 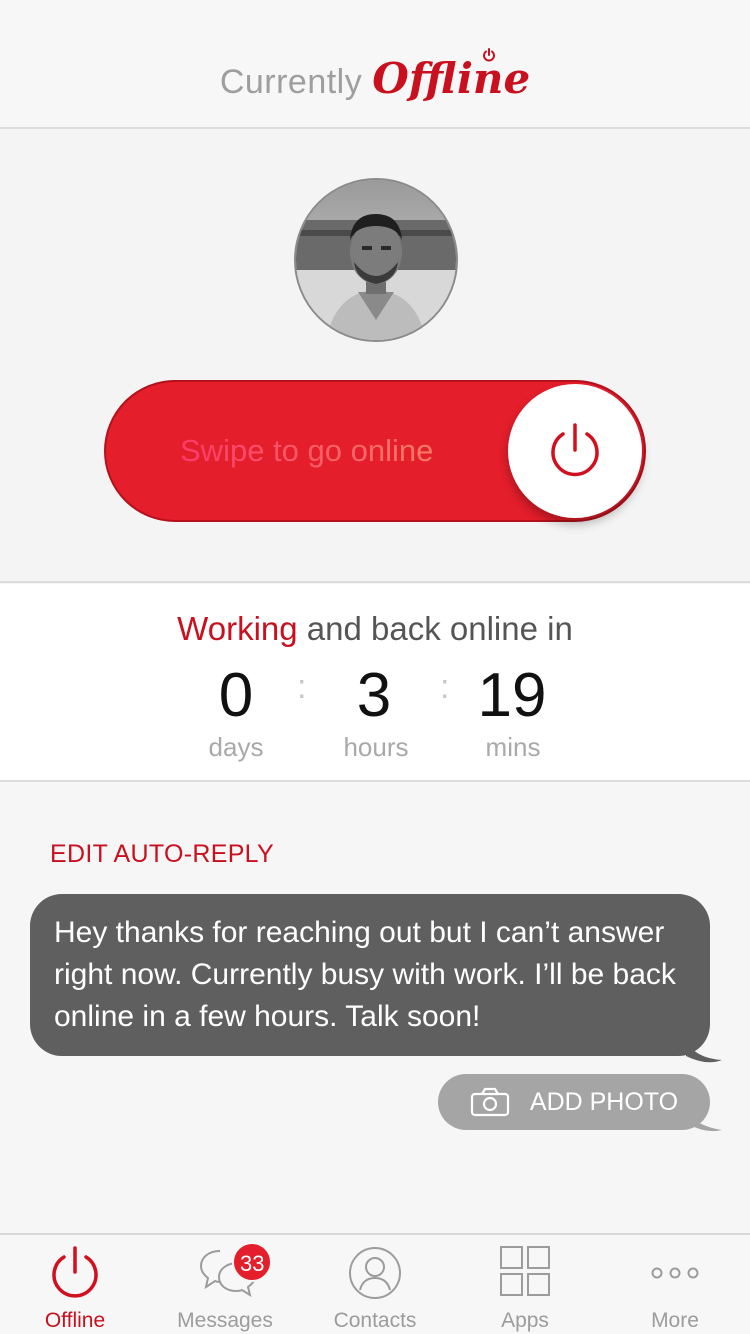 I want to click on bubble-tail, so click(x=704, y=1051).